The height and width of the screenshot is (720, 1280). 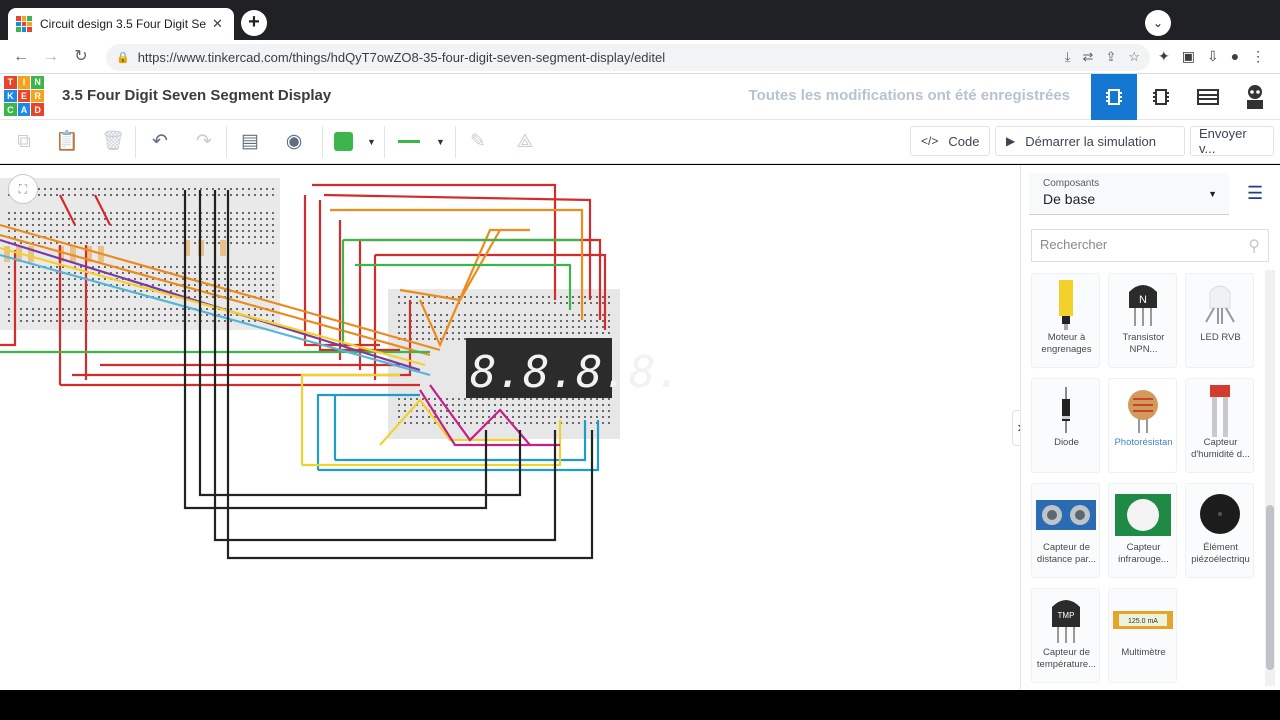 I want to click on visibility-icon: ◉, so click(x=294, y=142).